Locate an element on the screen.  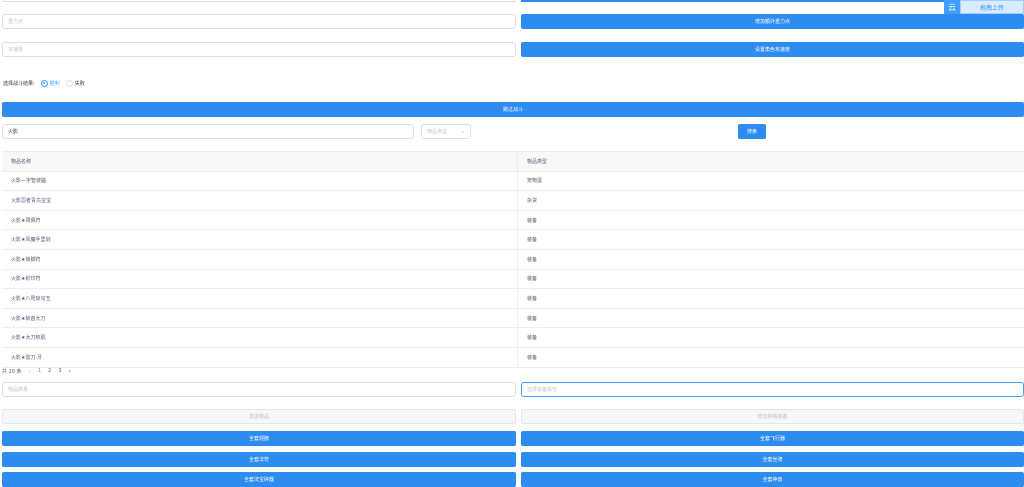
full-talisman-button: 全套法符 is located at coordinates (259, 459).